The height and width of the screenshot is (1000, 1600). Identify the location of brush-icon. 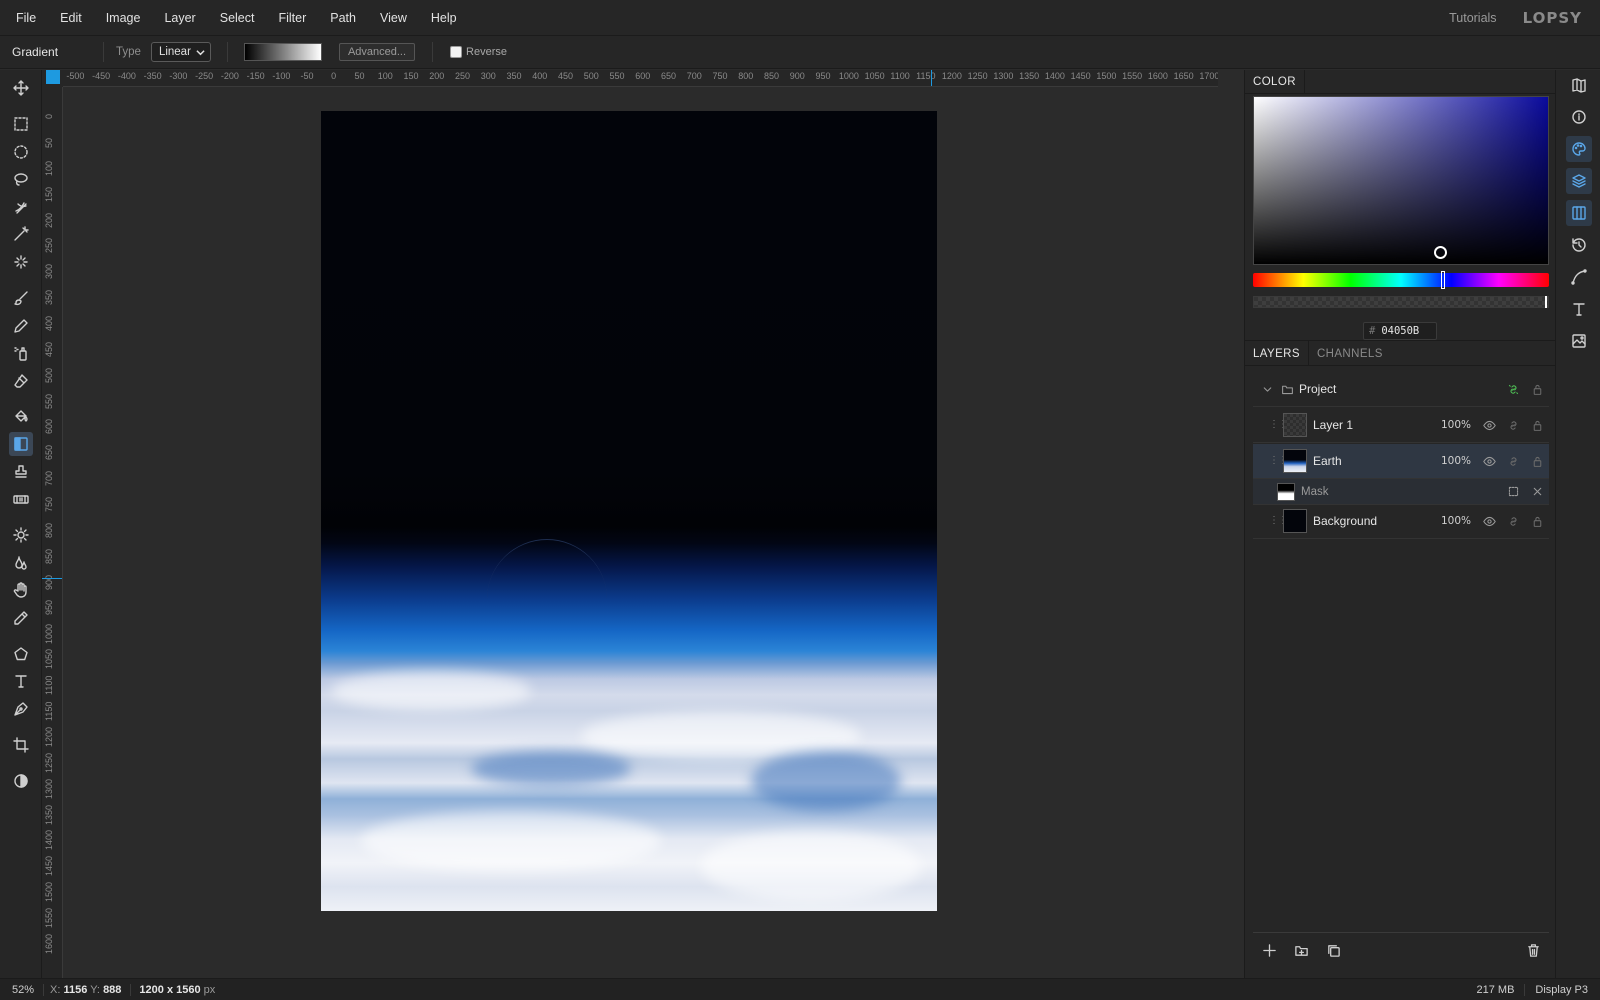
(21, 298).